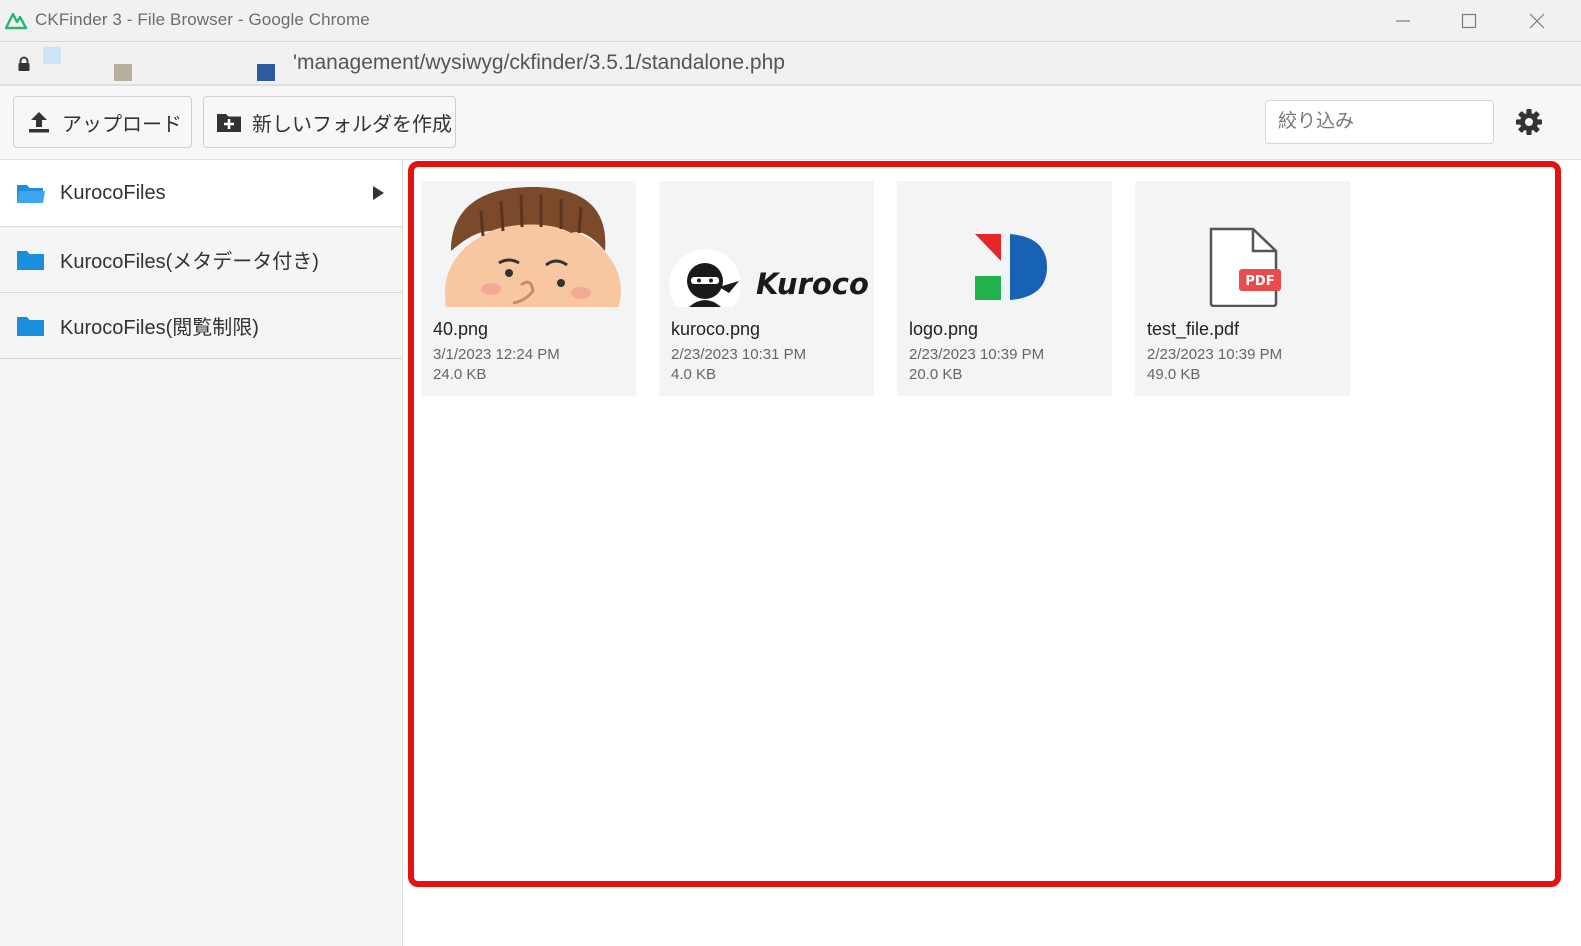 The width and height of the screenshot is (1581, 946). I want to click on upload-icon, so click(39, 122).